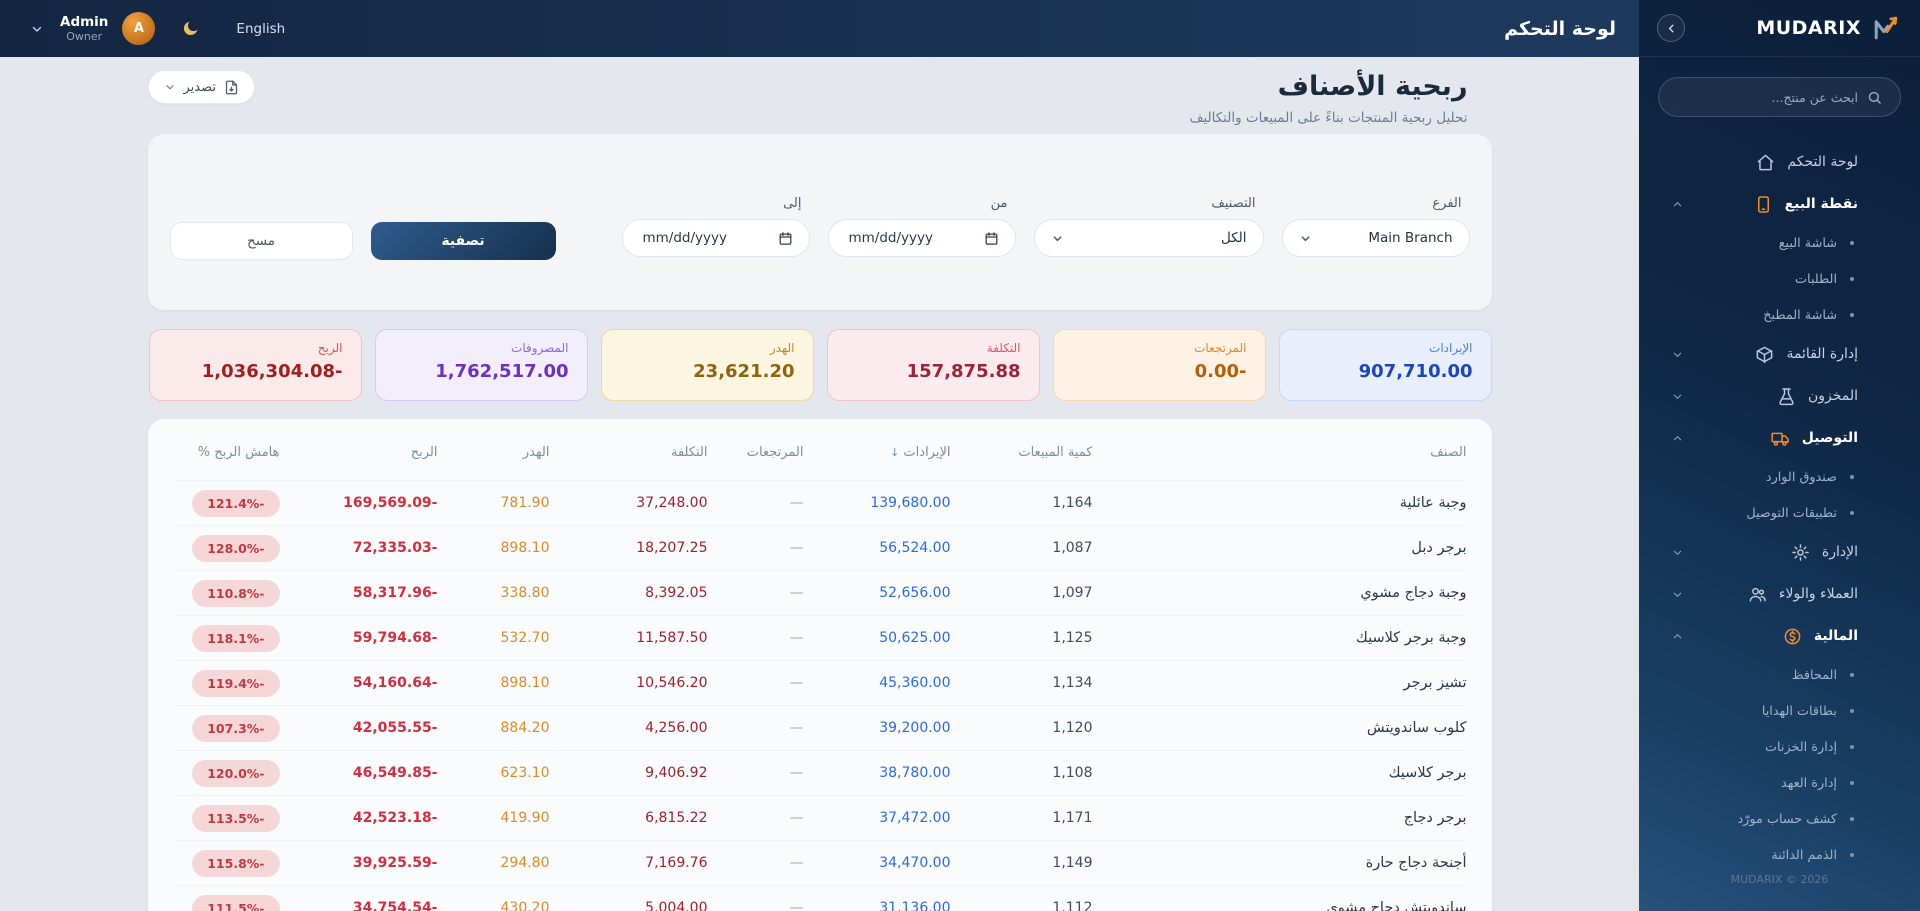 The height and width of the screenshot is (911, 1920). What do you see at coordinates (493, 503) in the screenshot?
I see `cell-waste: 781.90` at bounding box center [493, 503].